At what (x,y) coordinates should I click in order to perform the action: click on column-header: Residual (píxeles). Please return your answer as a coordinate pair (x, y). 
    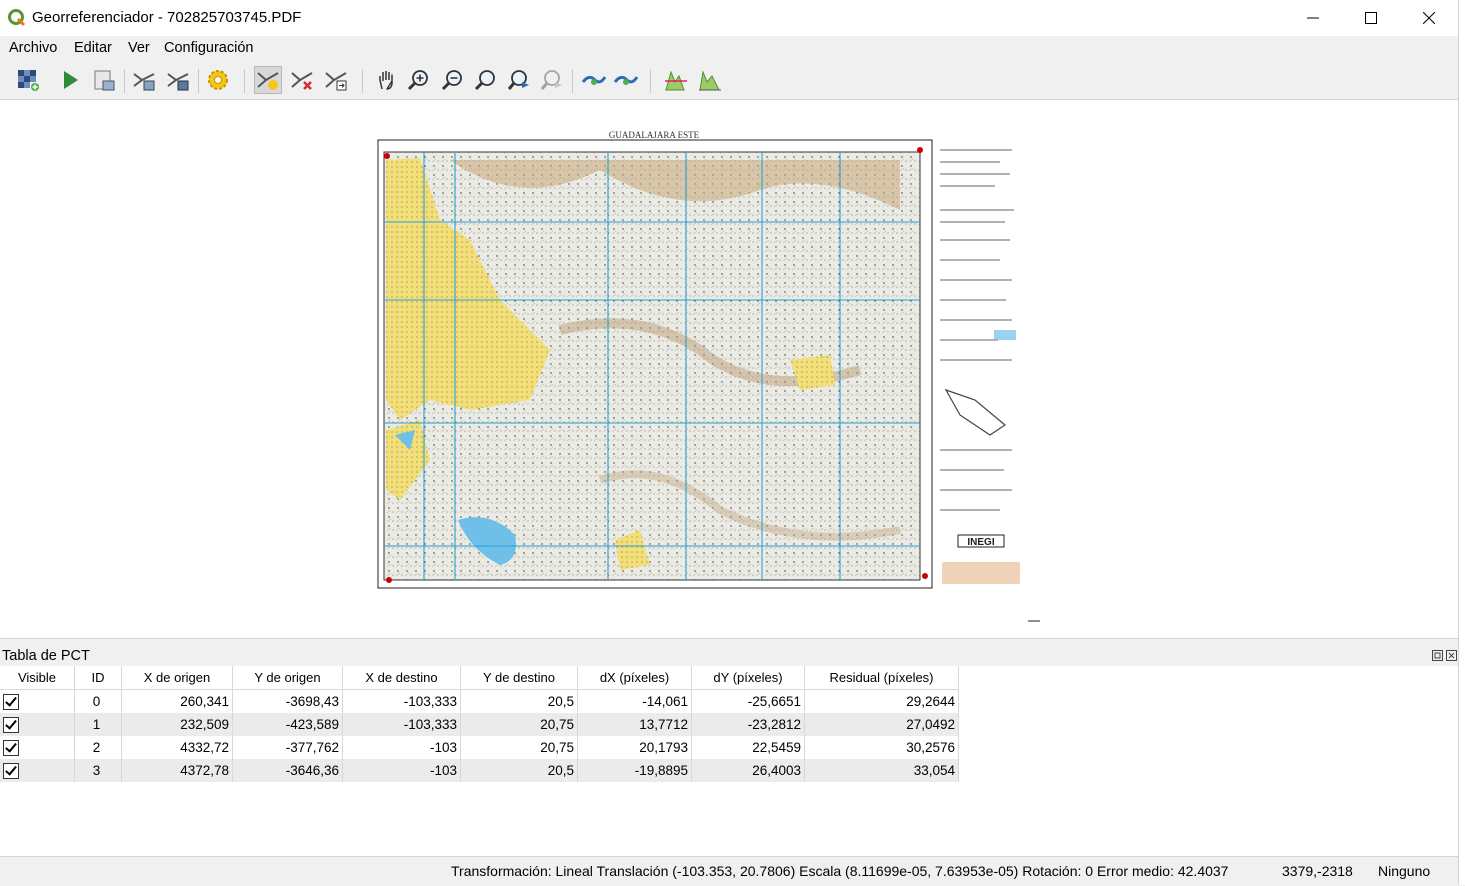
    Looking at the image, I should click on (881, 678).